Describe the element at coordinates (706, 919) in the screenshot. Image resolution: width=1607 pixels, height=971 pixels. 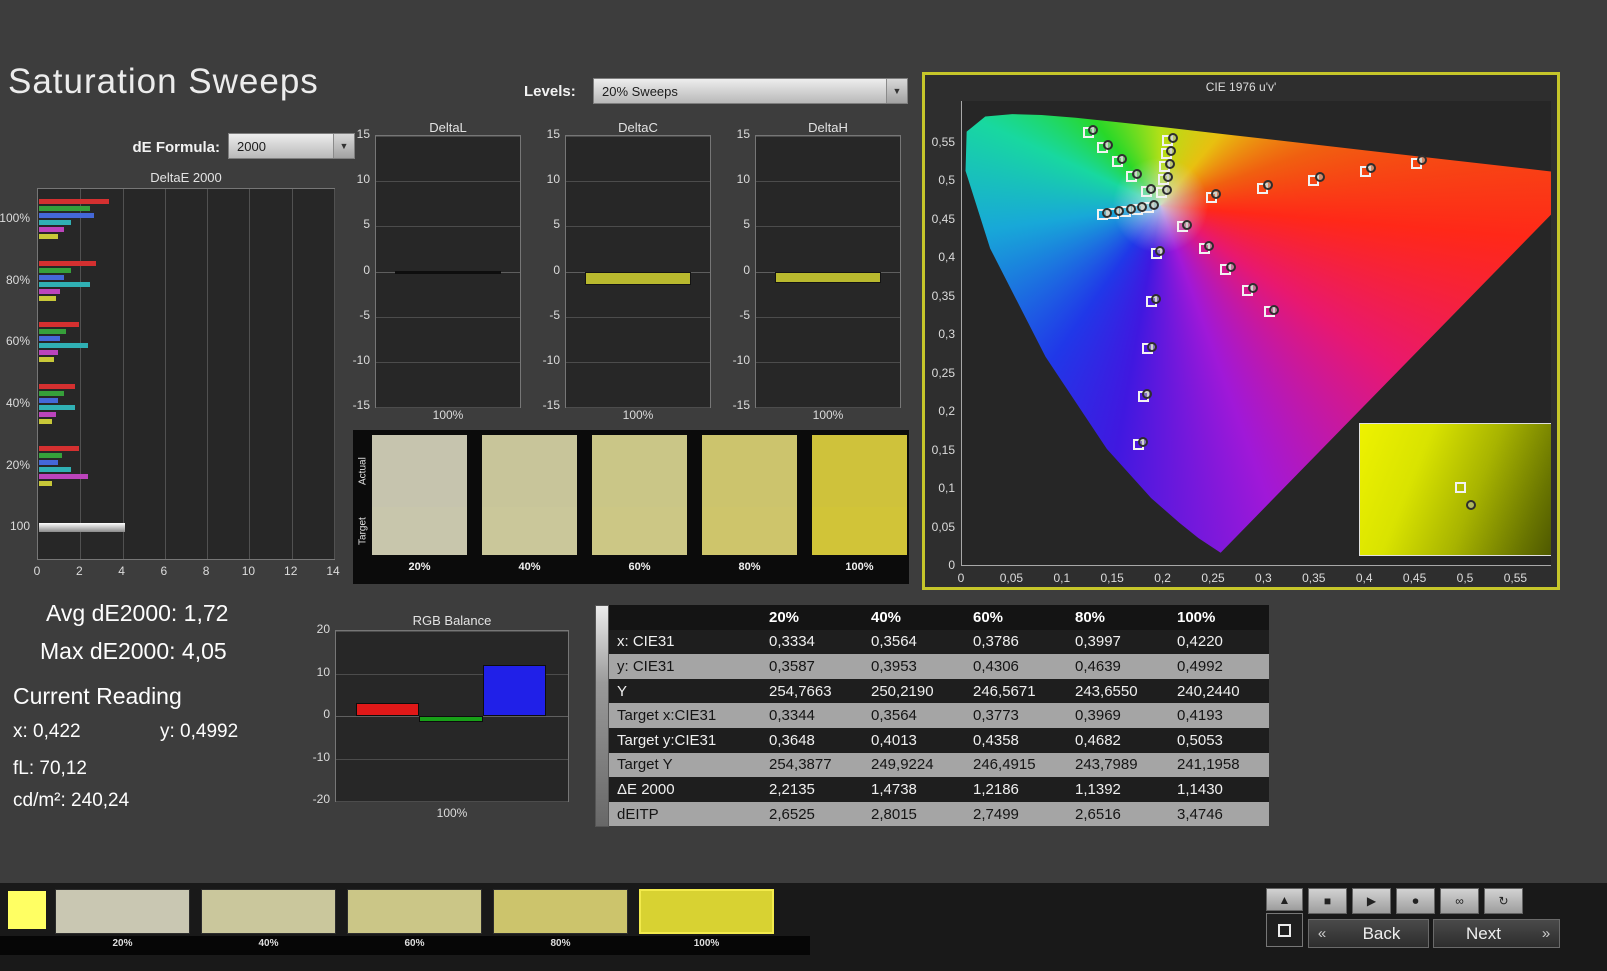
I see `patch-swatch-100%: 100%` at that location.